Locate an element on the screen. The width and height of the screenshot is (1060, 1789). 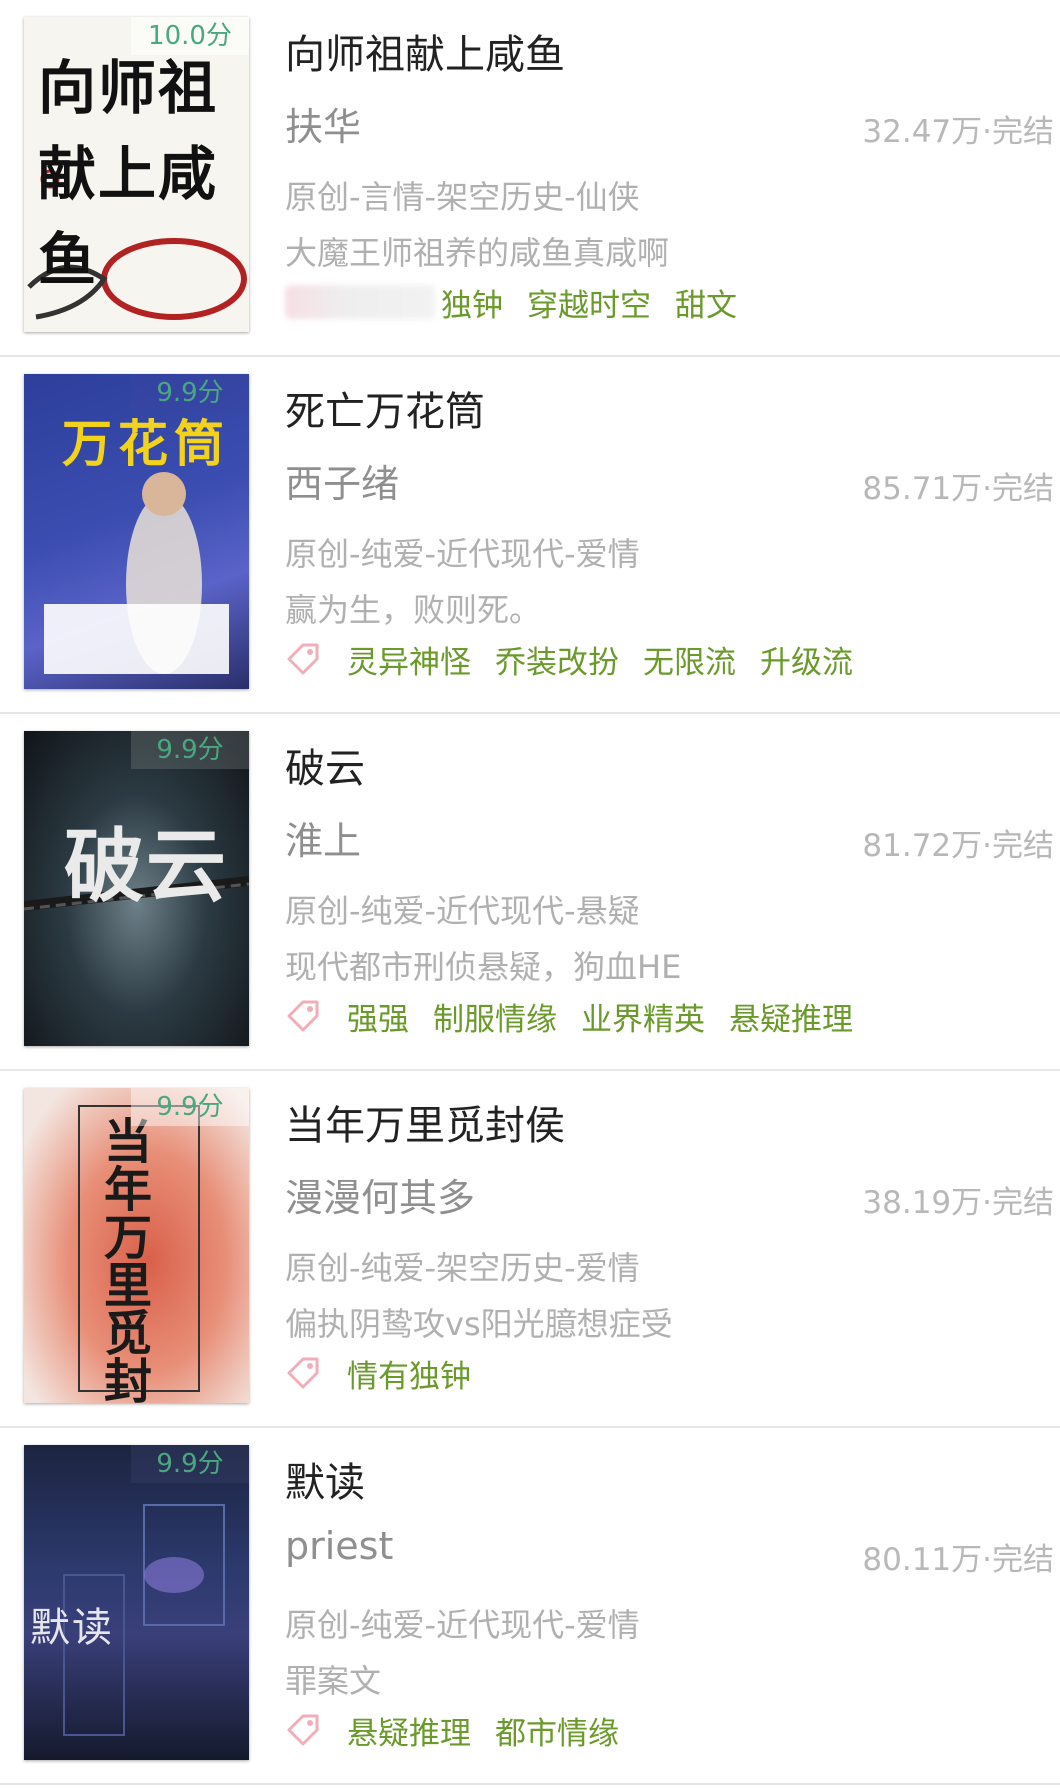
cover-title: 万花筒 is located at coordinates (146, 443).